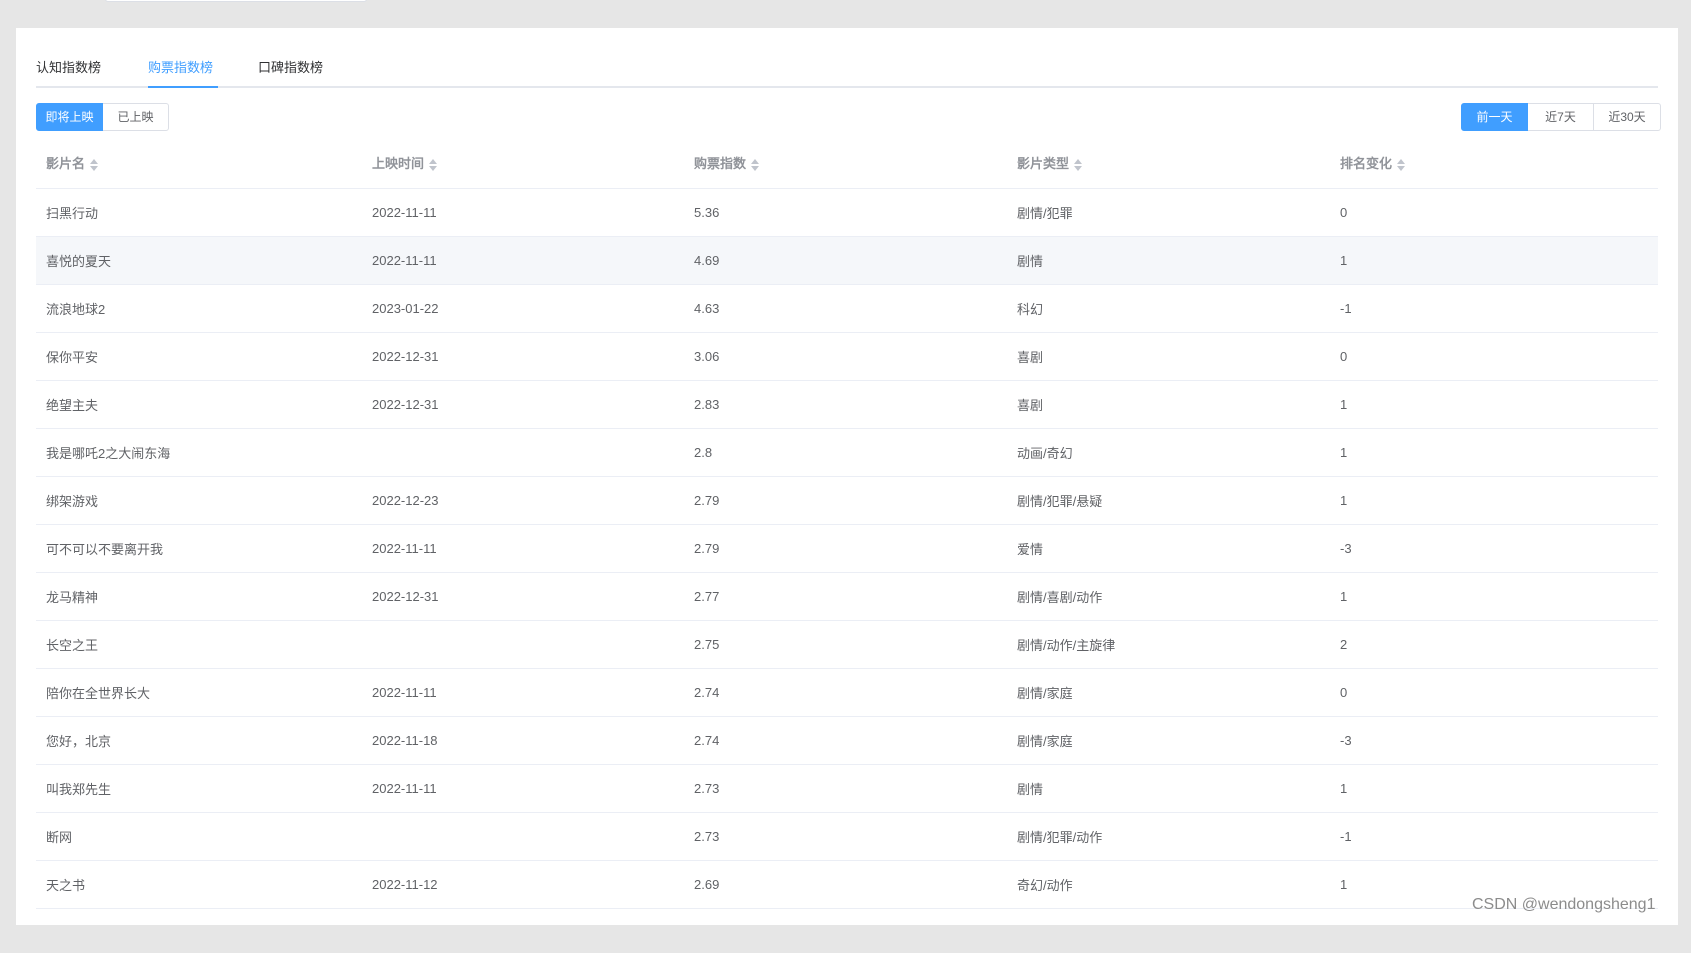 Image resolution: width=1691 pixels, height=953 pixels. I want to click on previous-day-button: 前一天, so click(1494, 117).